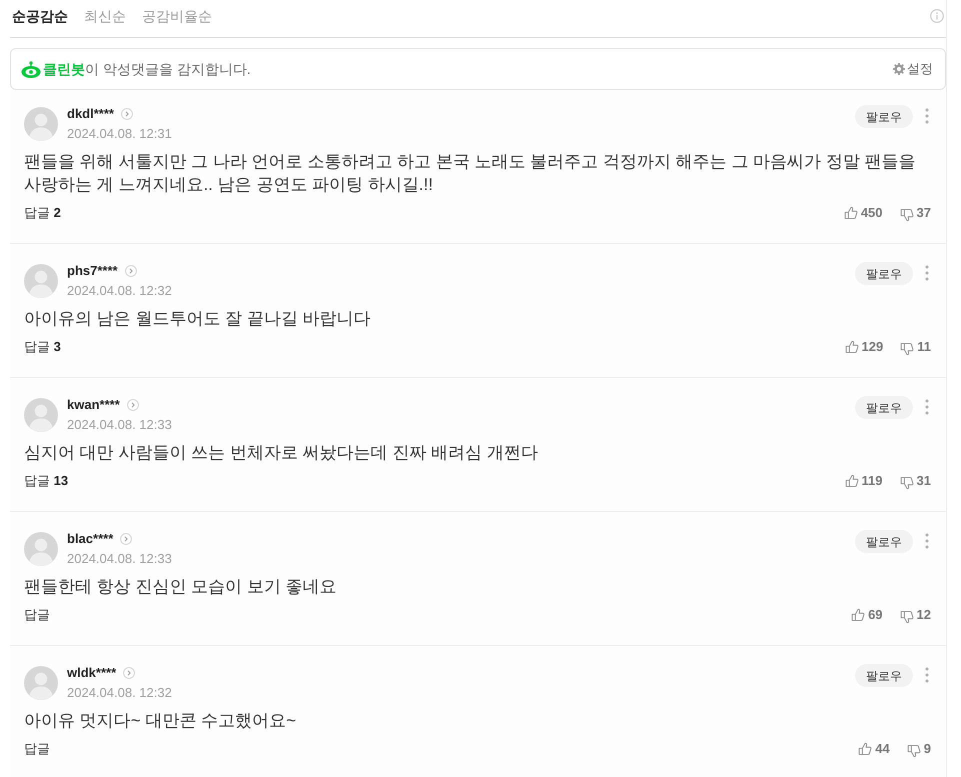 The width and height of the screenshot is (961, 777). Describe the element at coordinates (915, 481) in the screenshot. I see `dislike-button: 31` at that location.